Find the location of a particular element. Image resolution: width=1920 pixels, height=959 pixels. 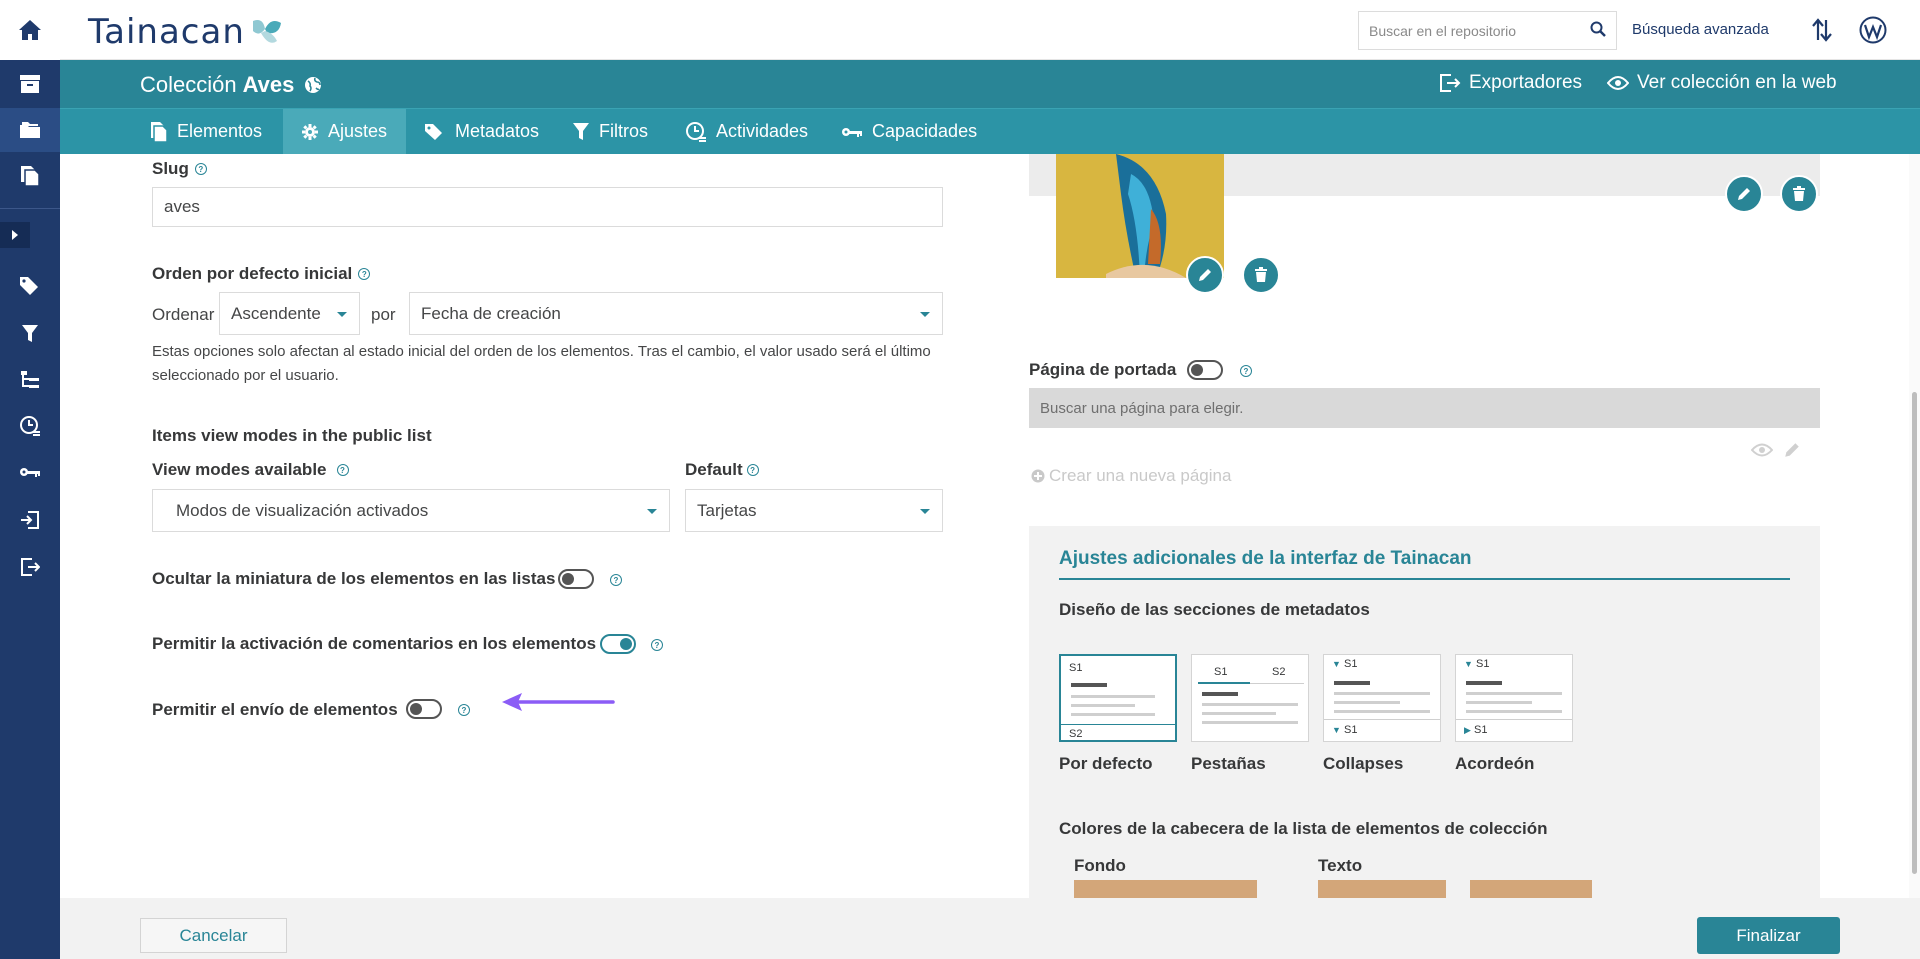

comments-toggle is located at coordinates (618, 644).